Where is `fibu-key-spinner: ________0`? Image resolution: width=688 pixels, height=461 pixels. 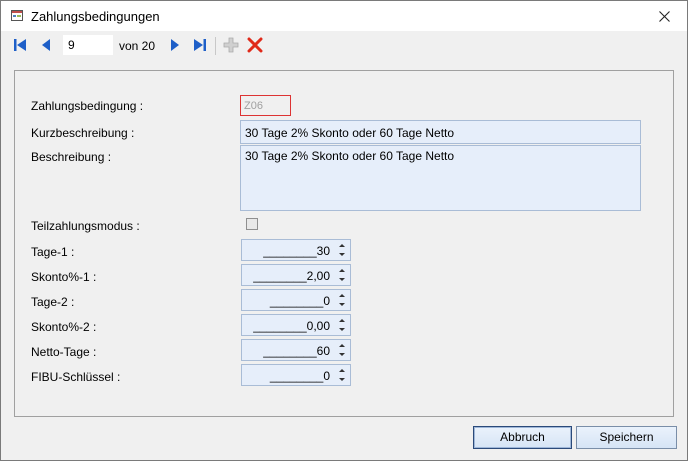
fibu-key-spinner: ________0 is located at coordinates (296, 375).